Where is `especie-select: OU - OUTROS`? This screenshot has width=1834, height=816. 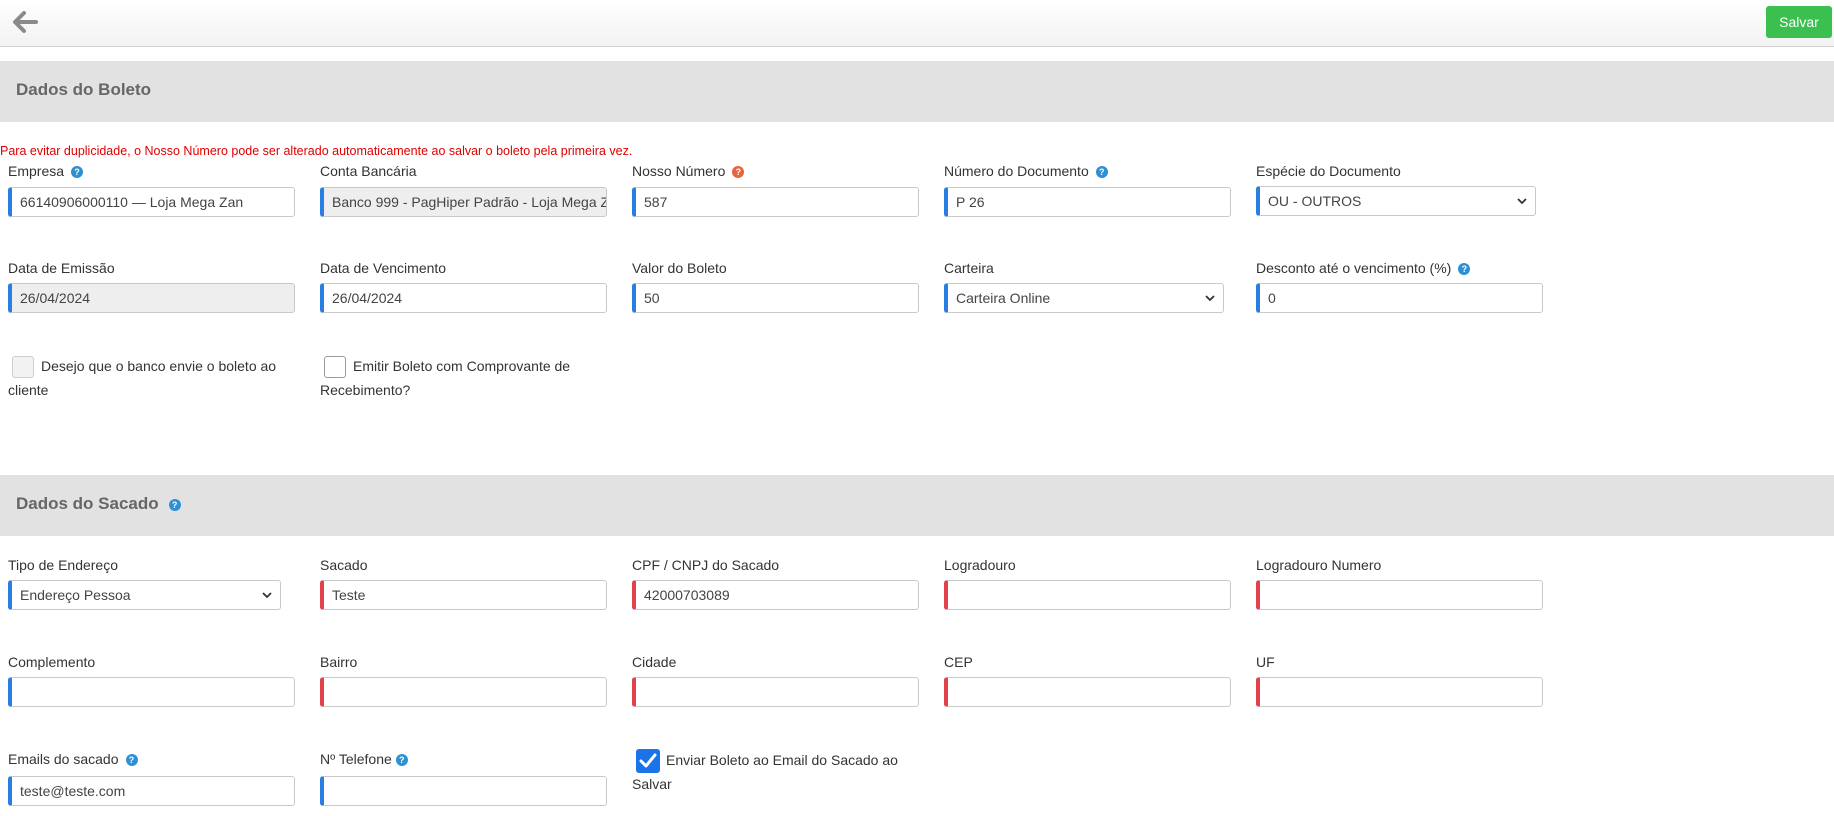 especie-select: OU - OUTROS is located at coordinates (1396, 201).